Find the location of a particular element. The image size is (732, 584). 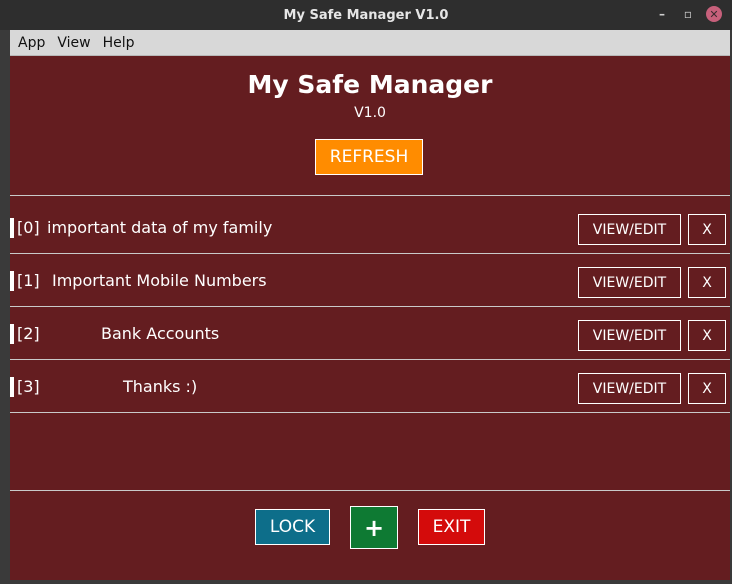

entry-row-3: [3] Thanks :) VIEW/EDIT X is located at coordinates (370, 385).